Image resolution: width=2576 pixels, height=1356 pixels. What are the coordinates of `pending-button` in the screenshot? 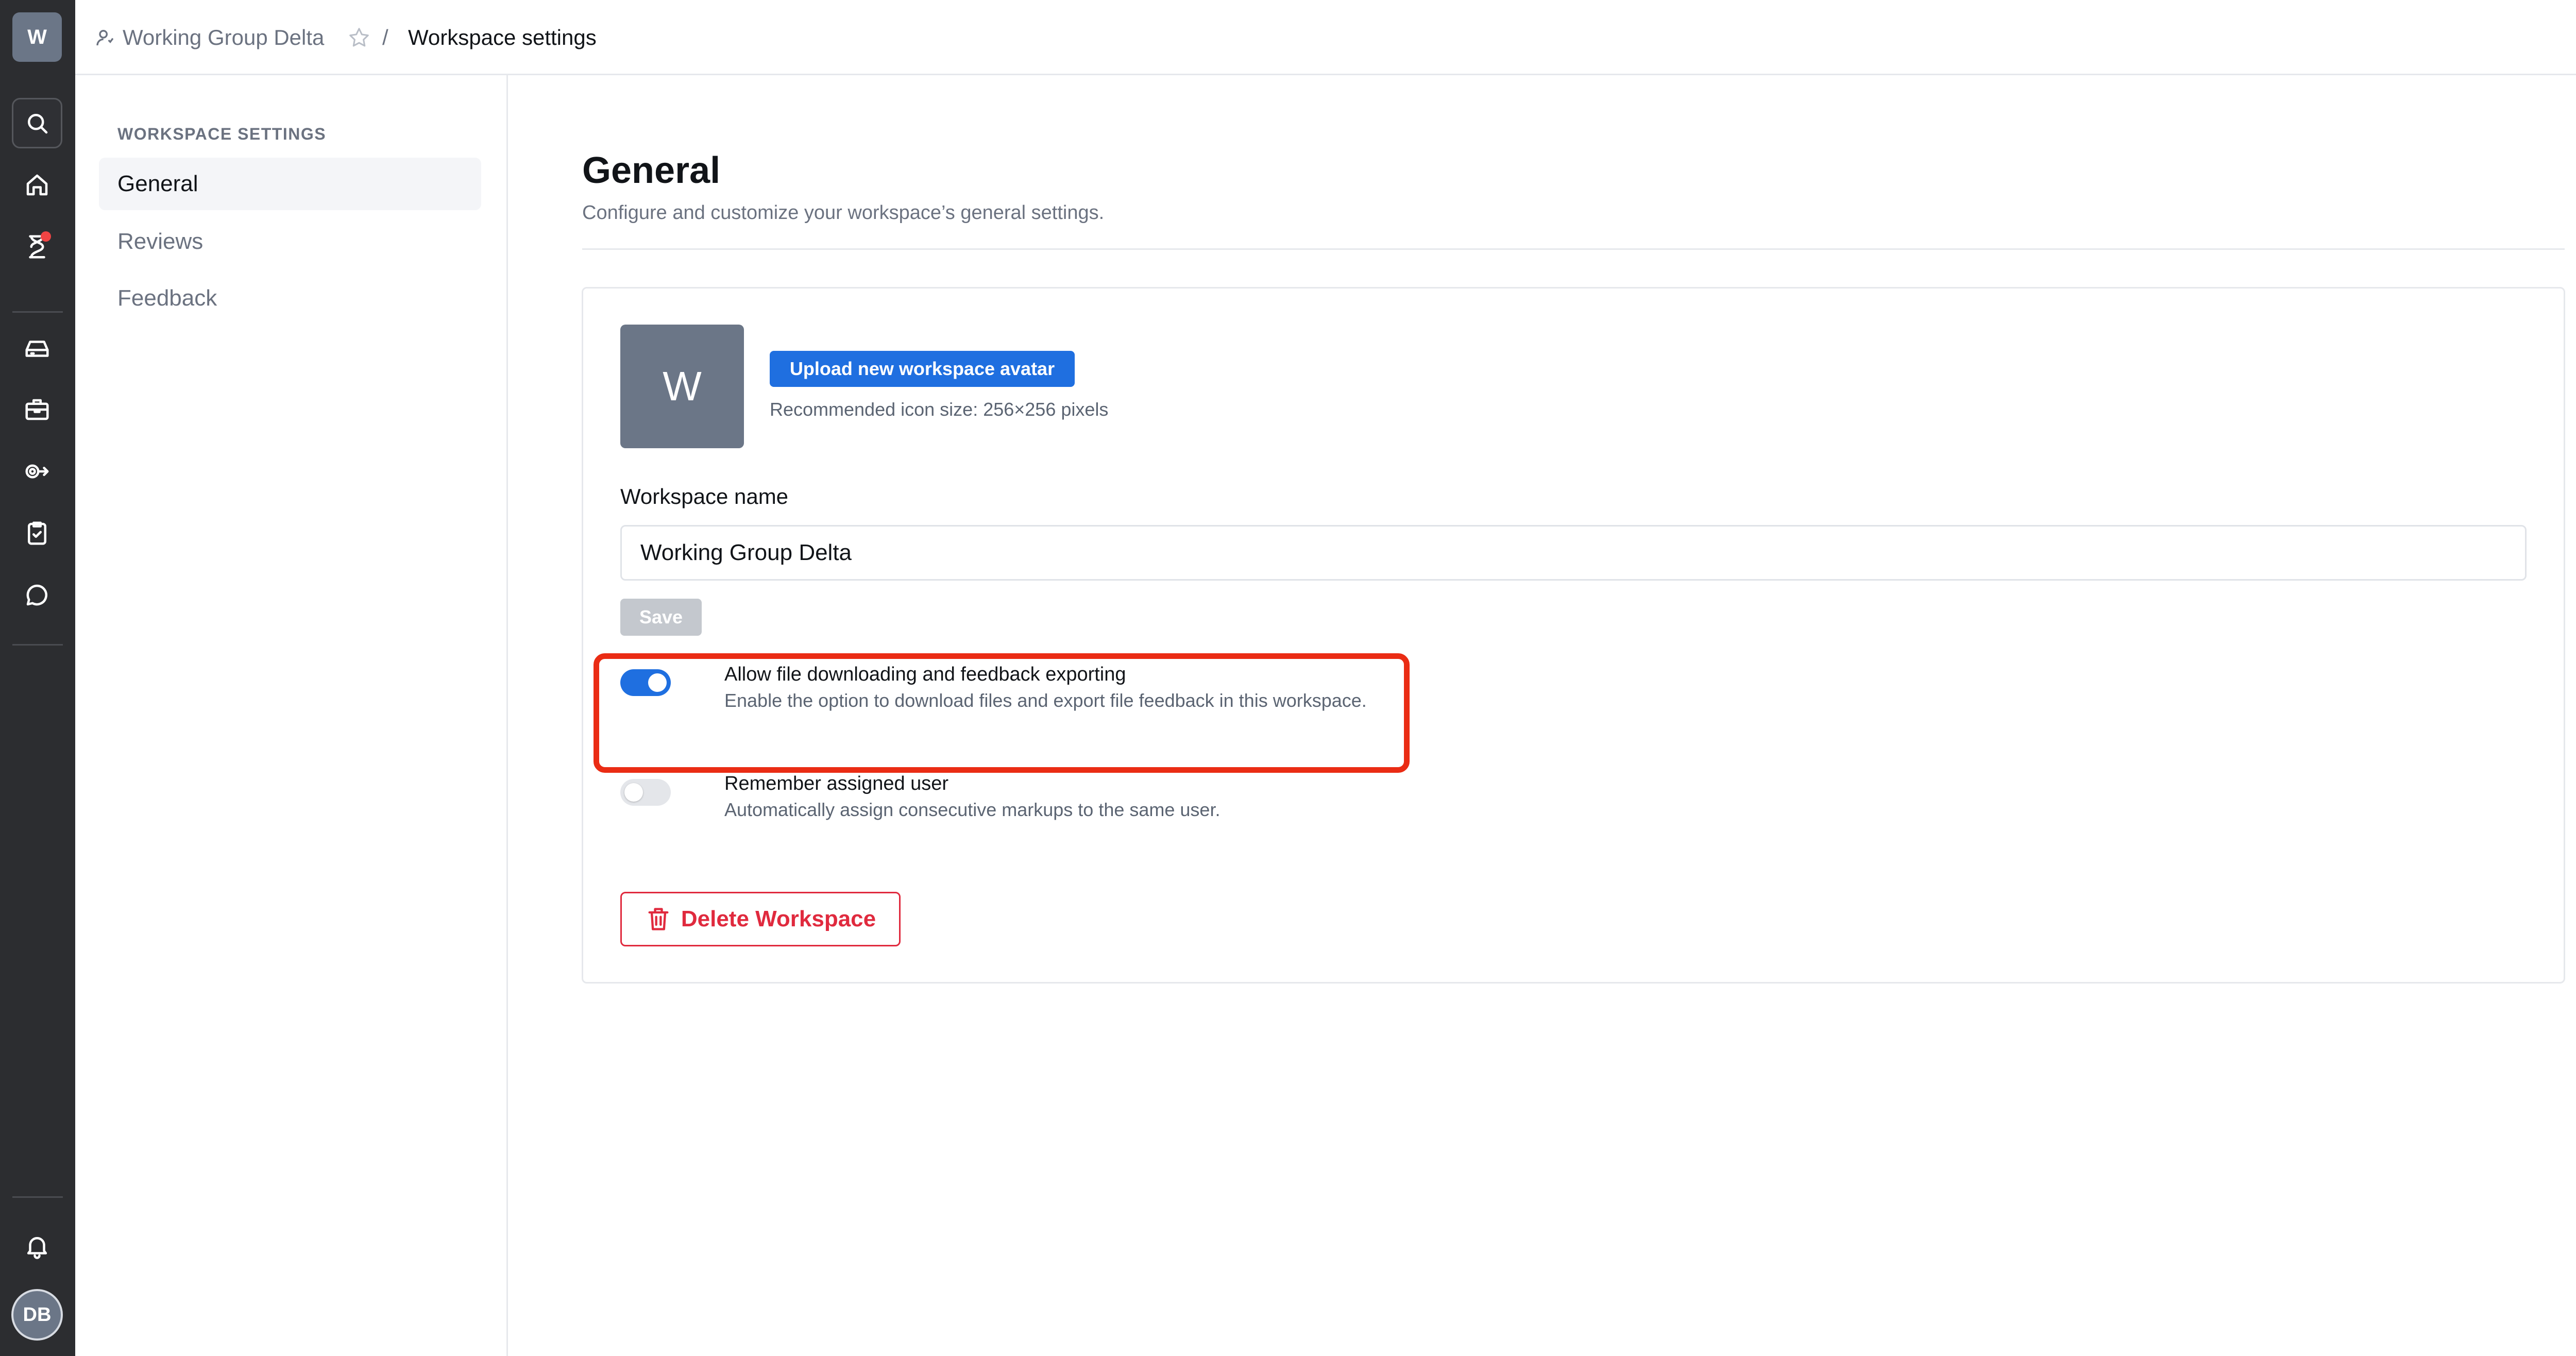 It's located at (37, 247).